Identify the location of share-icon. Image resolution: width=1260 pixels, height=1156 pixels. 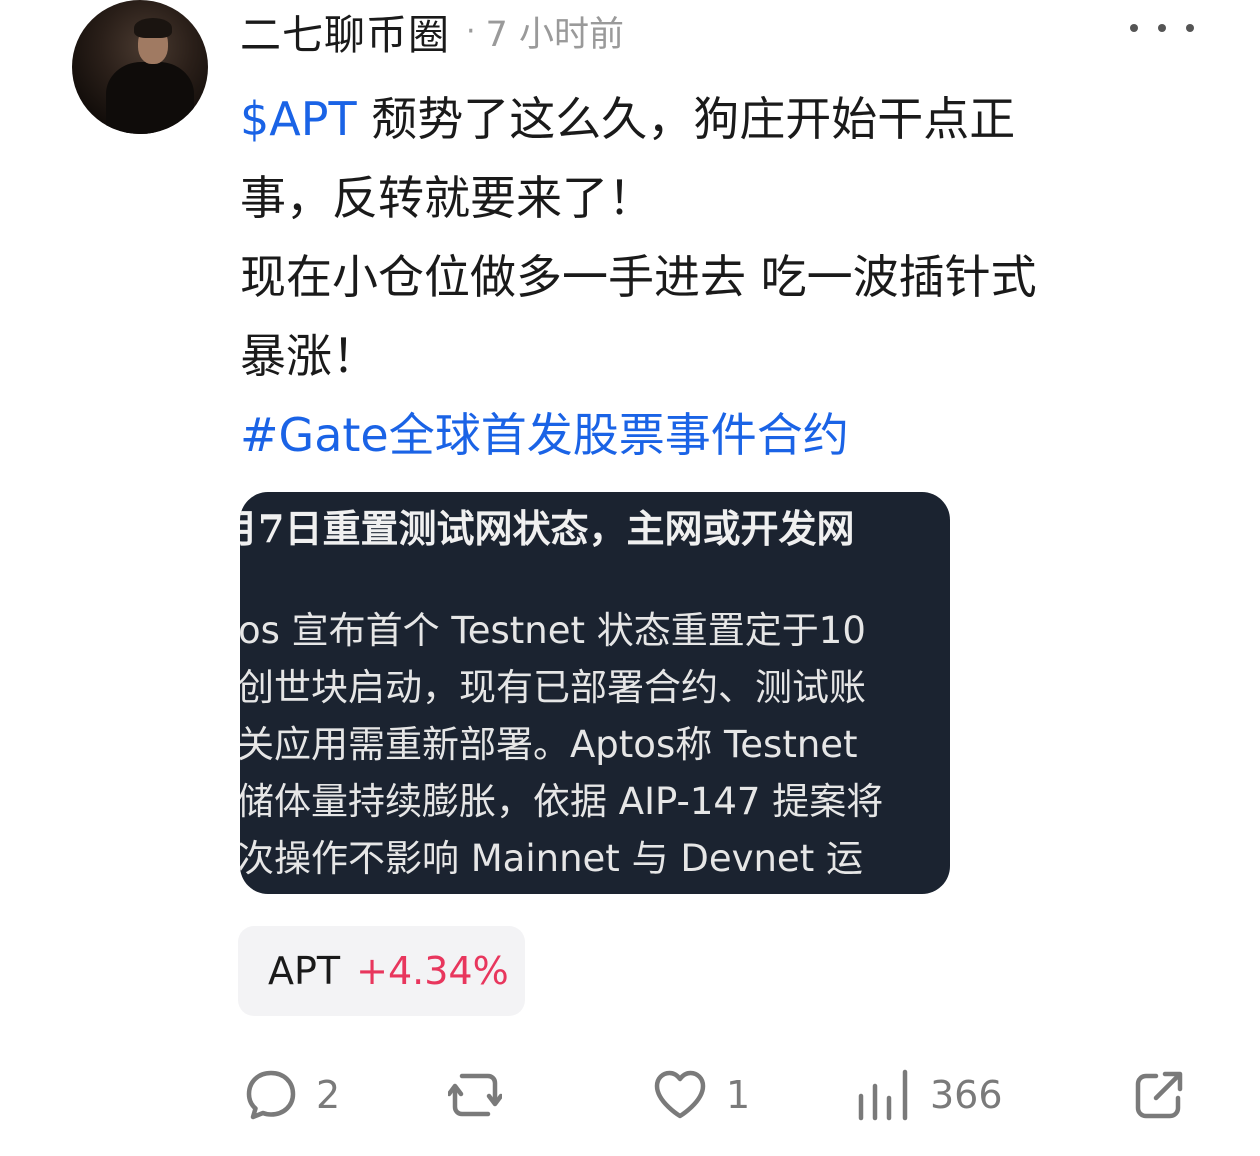
(1159, 1095).